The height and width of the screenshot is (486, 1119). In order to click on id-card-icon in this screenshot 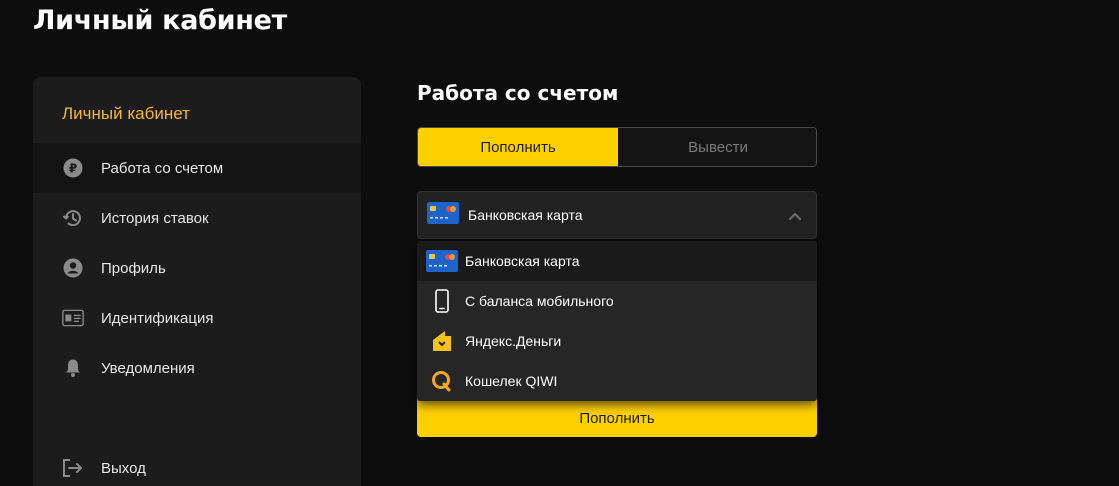, I will do `click(73, 318)`.